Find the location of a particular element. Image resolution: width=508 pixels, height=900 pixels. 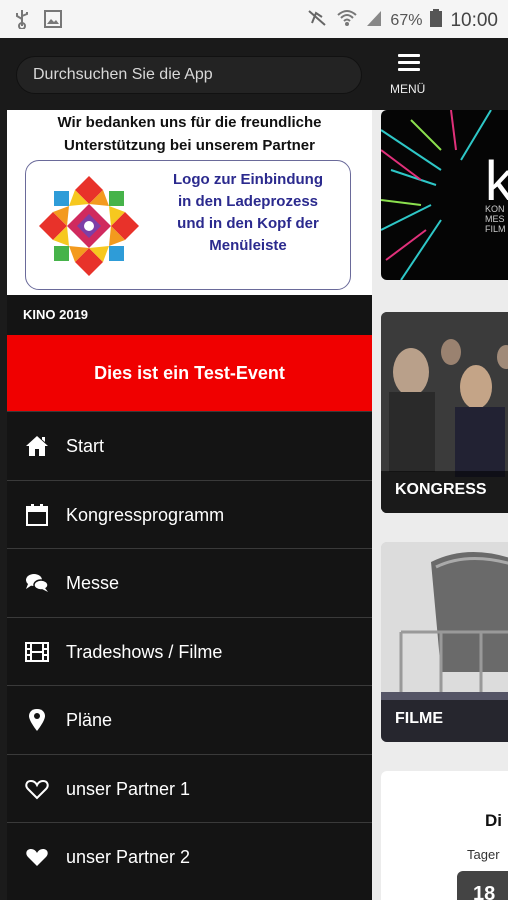

home-icon is located at coordinates (37, 446).